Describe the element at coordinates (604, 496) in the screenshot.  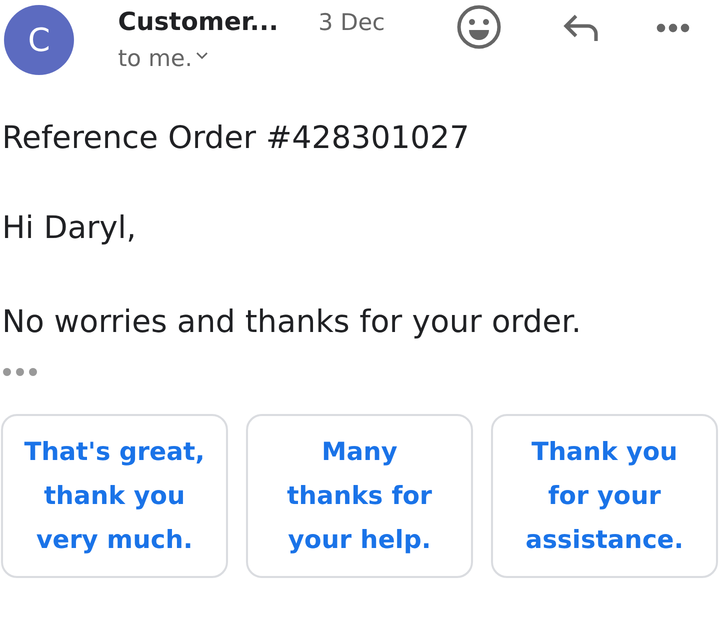
I see `smart-reply-button: Thank you for your assistance.` at that location.